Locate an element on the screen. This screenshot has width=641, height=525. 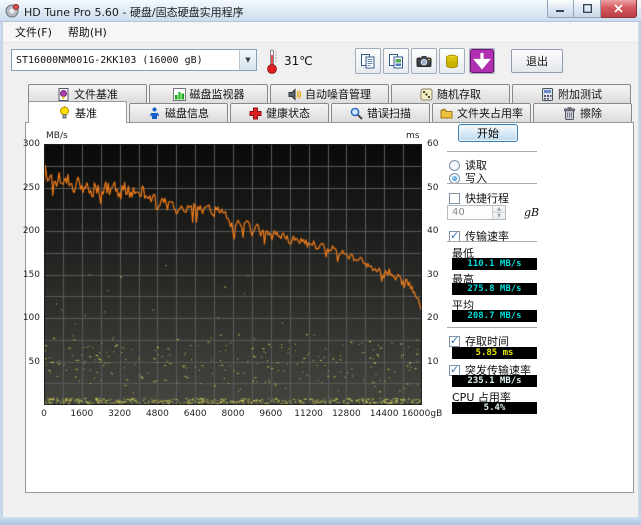
axis-tick-label: 50 is located at coordinates (34, 361).